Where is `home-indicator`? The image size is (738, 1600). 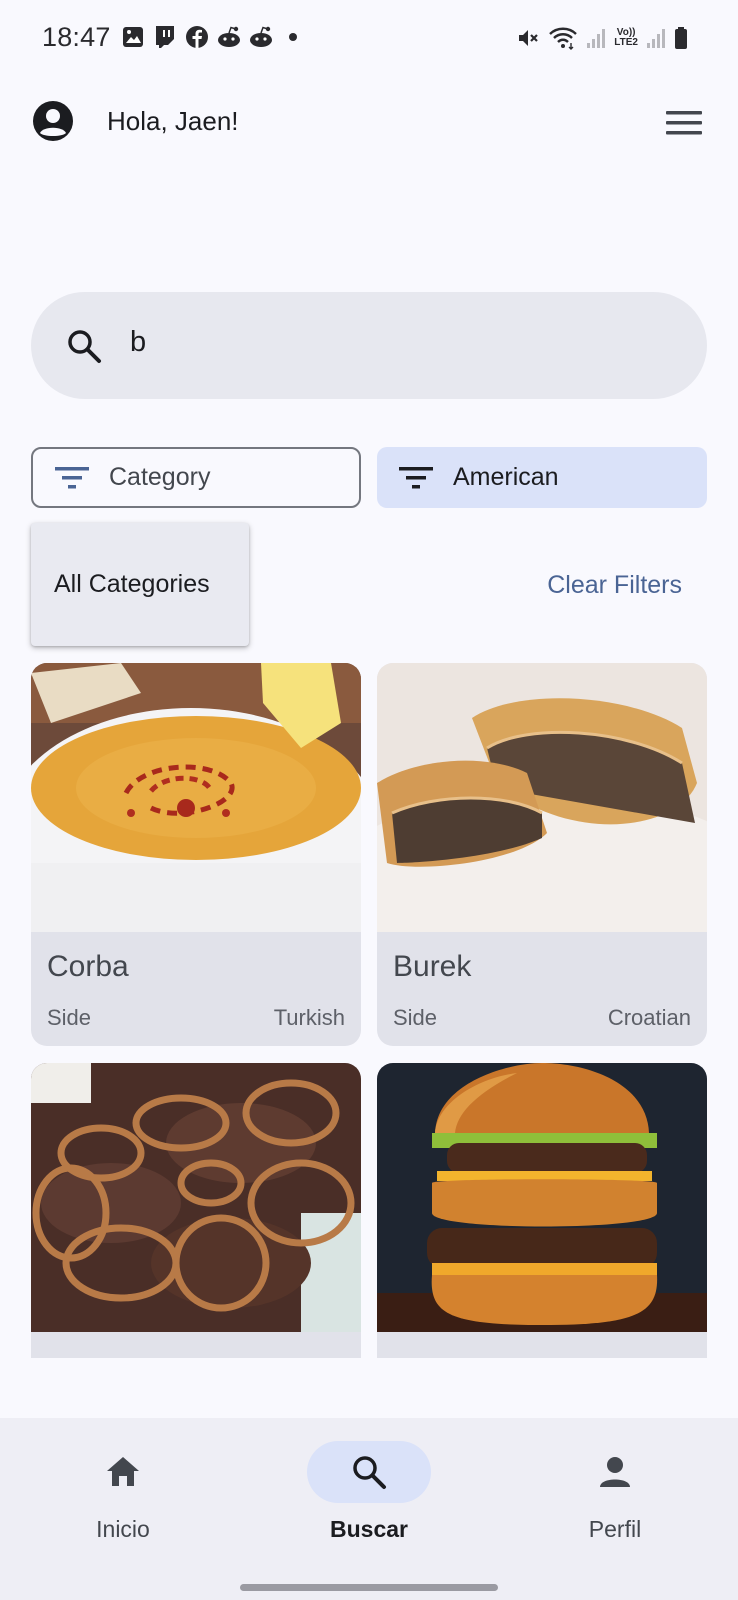
home-indicator is located at coordinates (369, 1587).